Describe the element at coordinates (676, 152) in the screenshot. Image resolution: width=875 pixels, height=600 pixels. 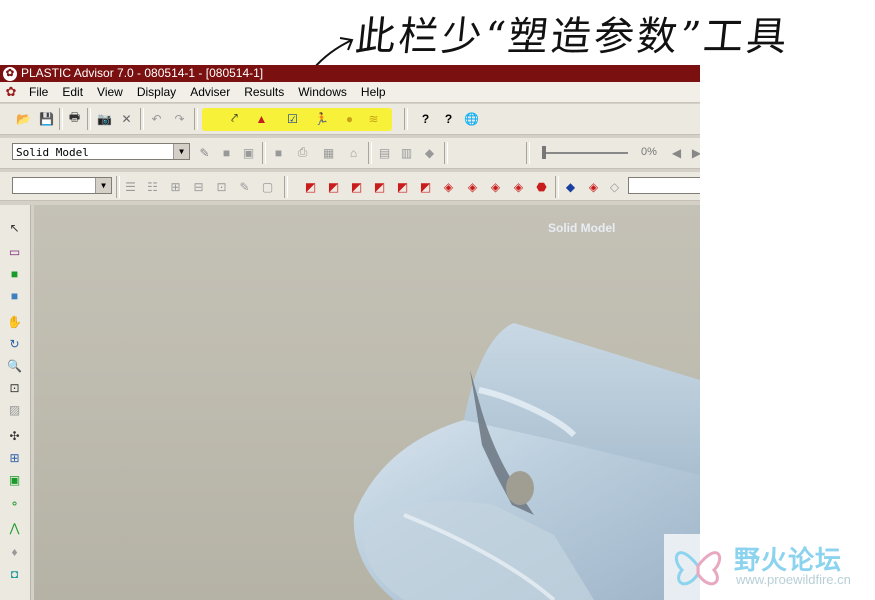
I see `rewind-icon: ◀` at that location.